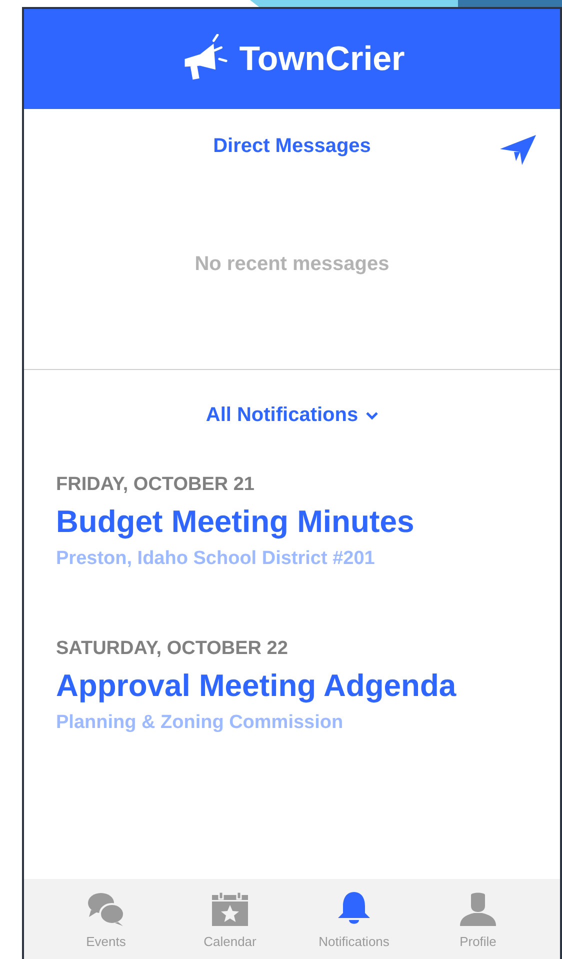  Describe the element at coordinates (235, 522) in the screenshot. I see `notification-title: Budget Meeting Minutes` at that location.